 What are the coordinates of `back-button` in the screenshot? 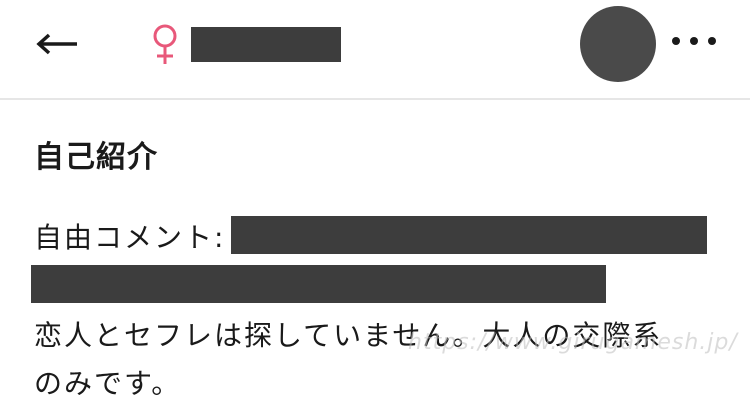 It's located at (57, 44).